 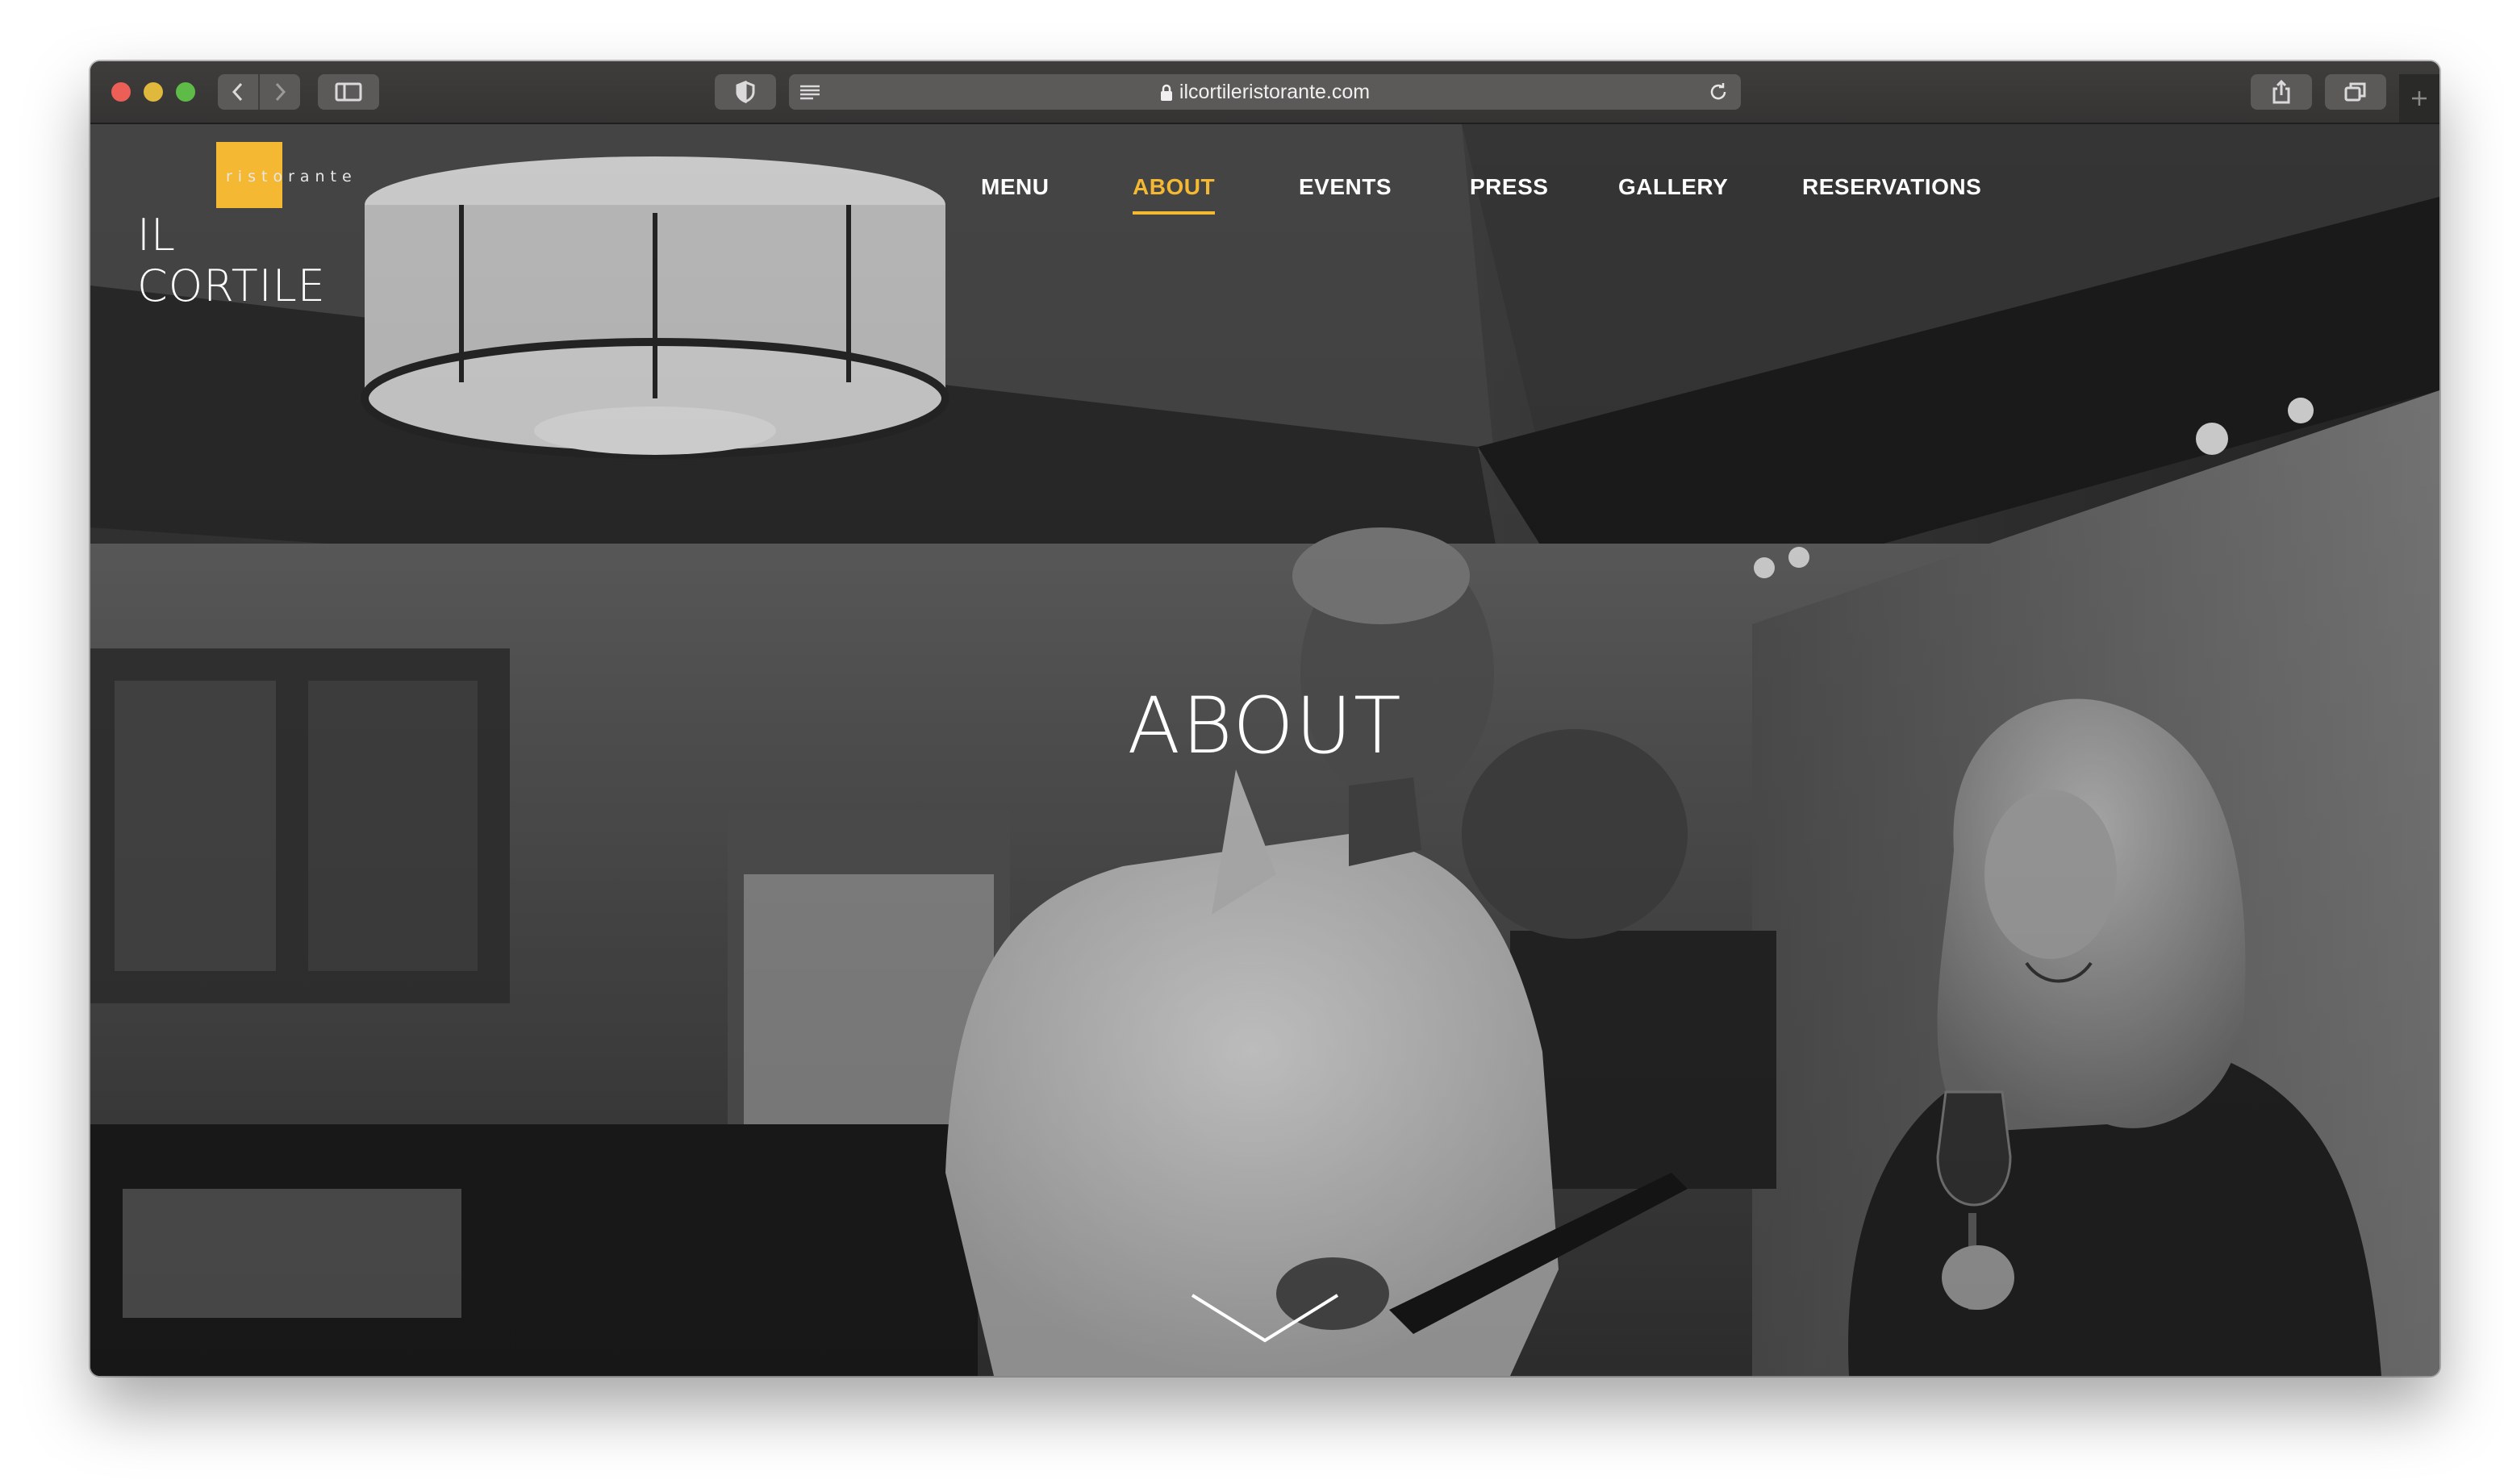 I want to click on url-display: ilcortileristorante.com, so click(x=1265, y=92).